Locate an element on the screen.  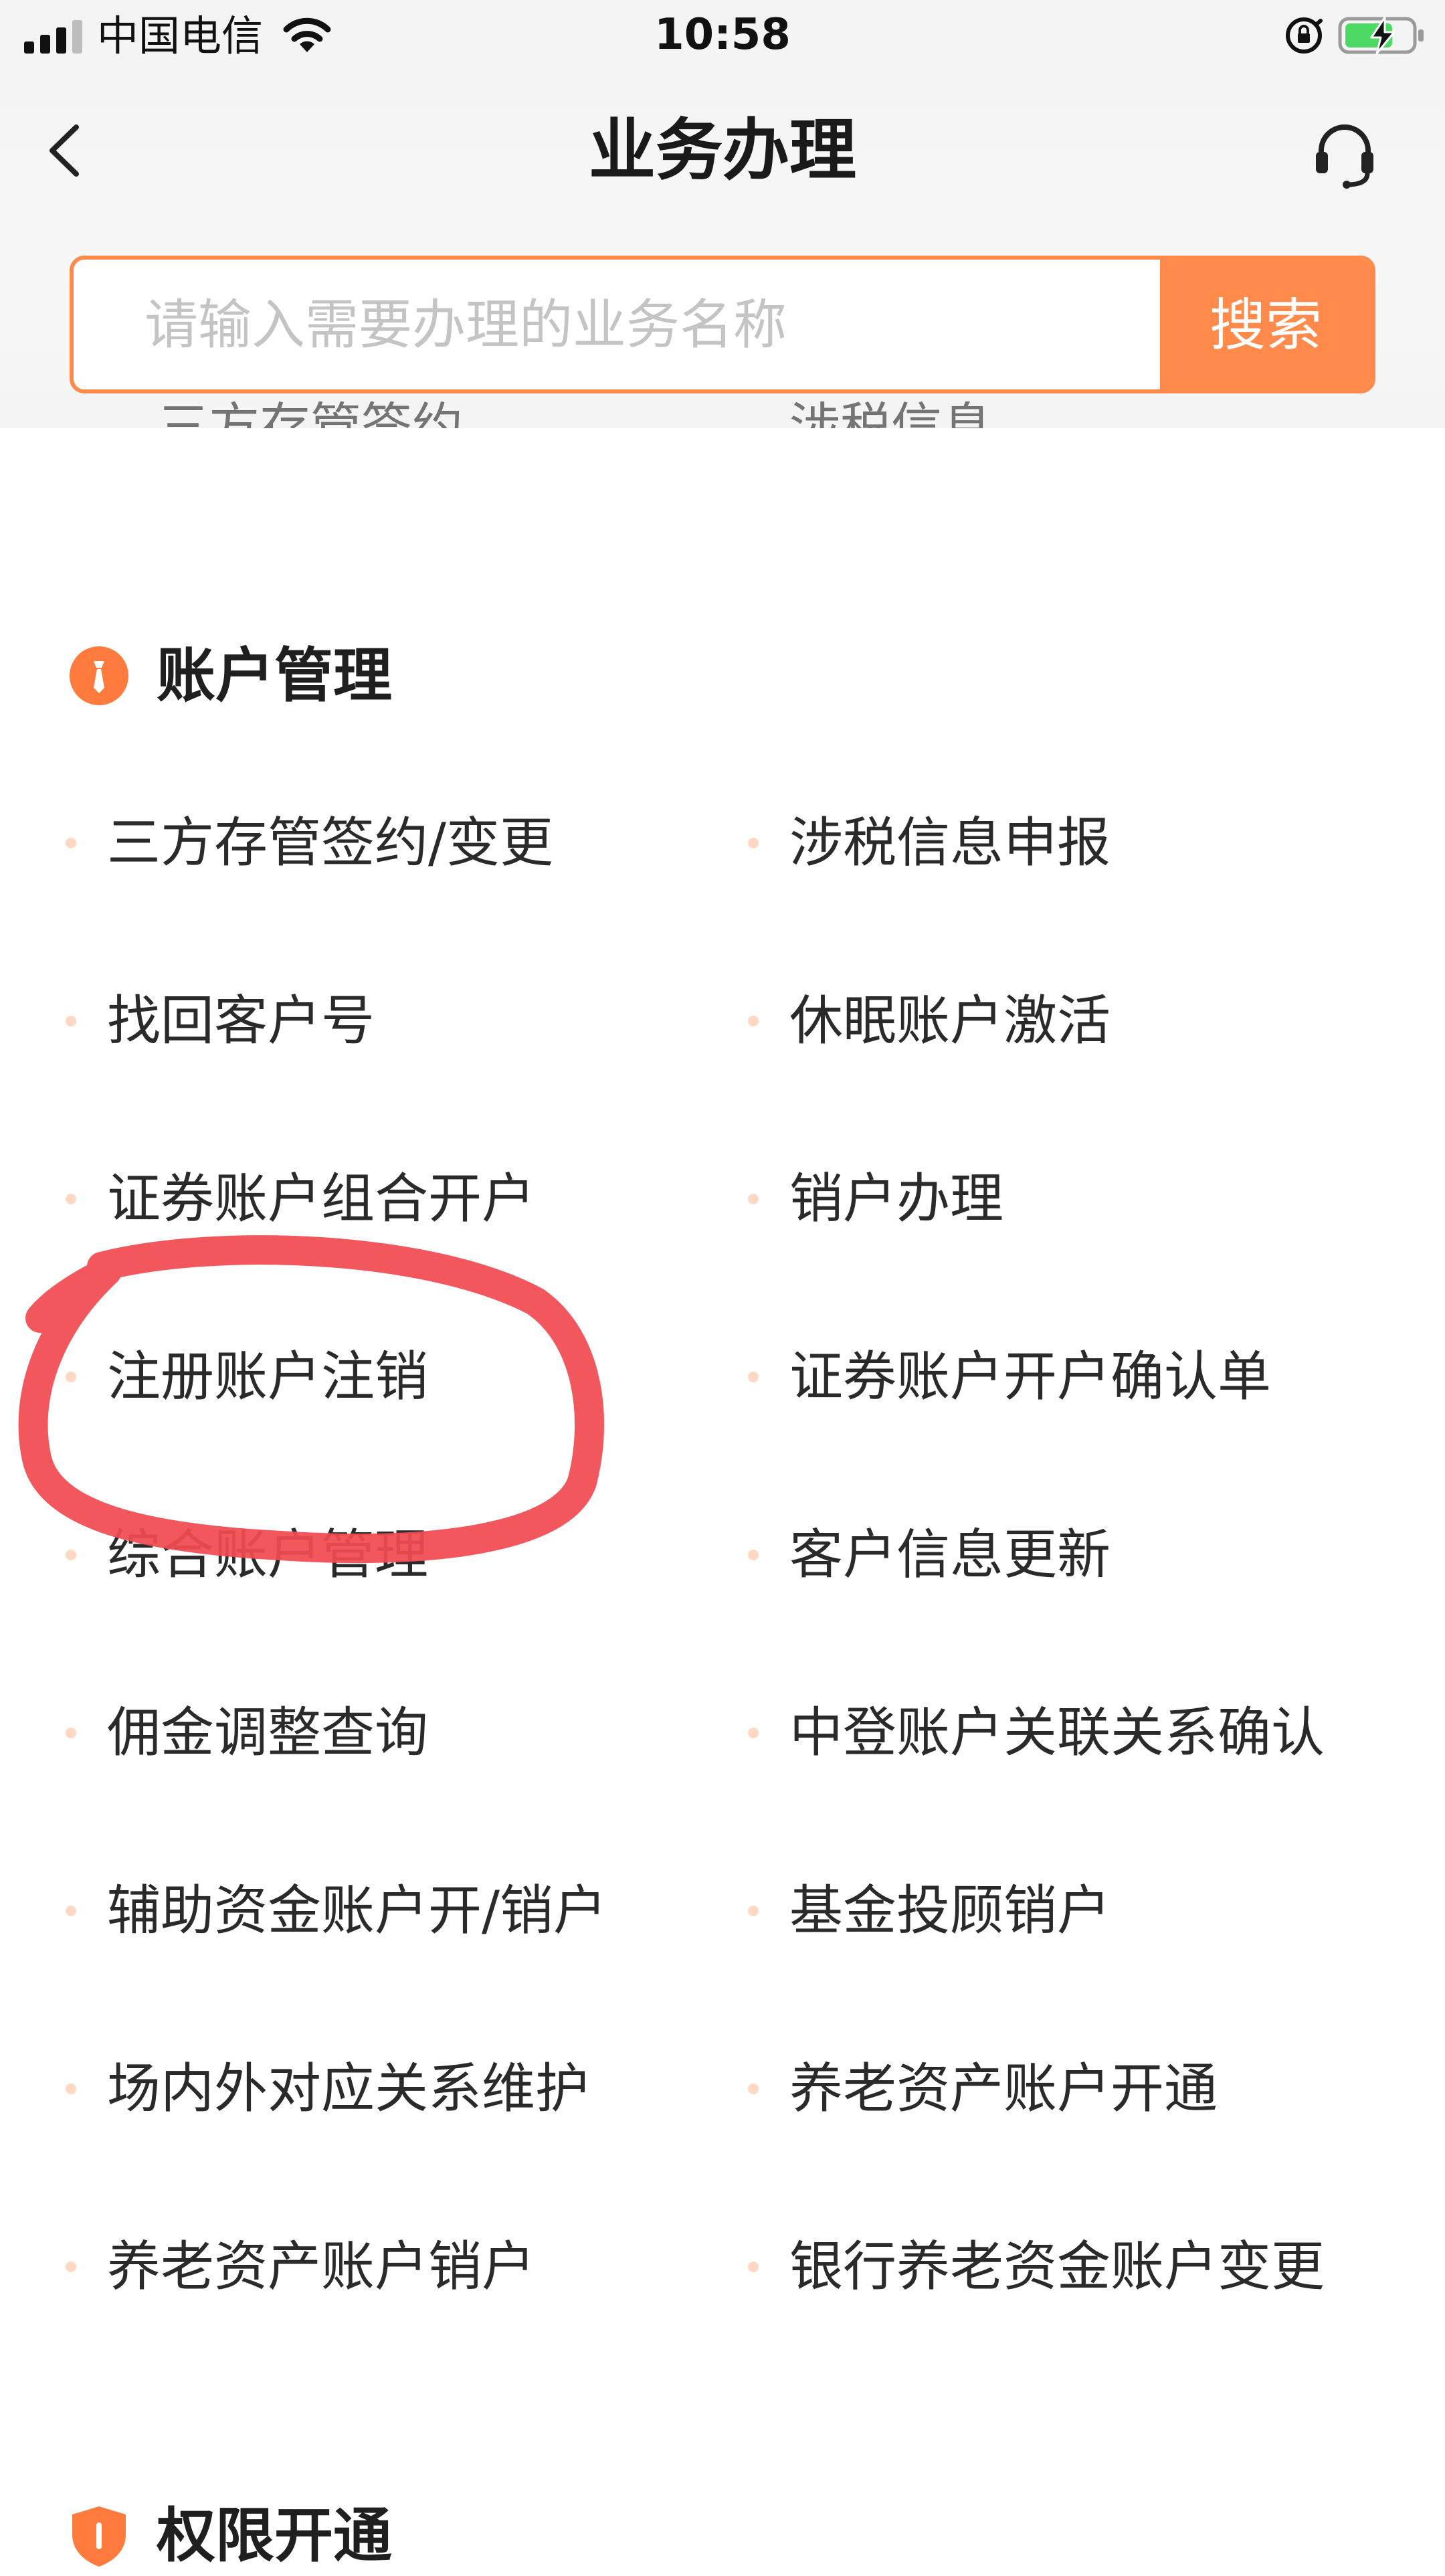
search-input is located at coordinates (619, 324).